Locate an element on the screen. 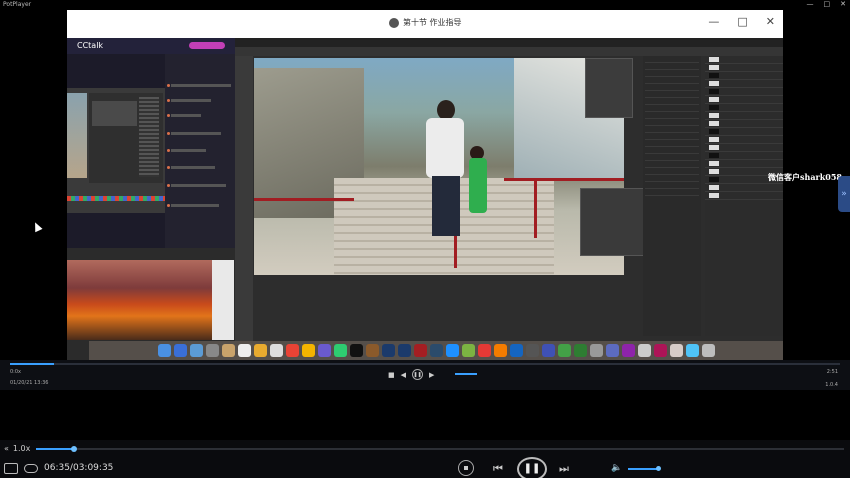 The height and width of the screenshot is (478, 850). skip-back-icon: ⏮ is located at coordinates (498, 469).